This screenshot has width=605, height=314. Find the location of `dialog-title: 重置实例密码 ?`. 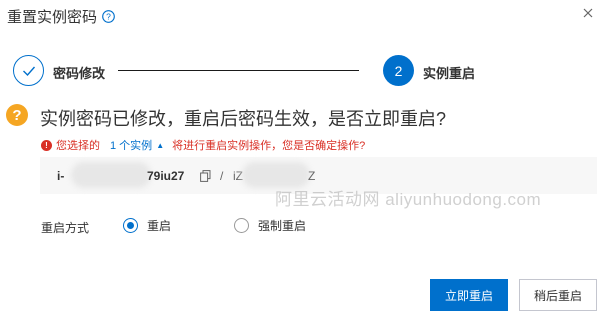

dialog-title: 重置实例密码 ? is located at coordinates (61, 16).